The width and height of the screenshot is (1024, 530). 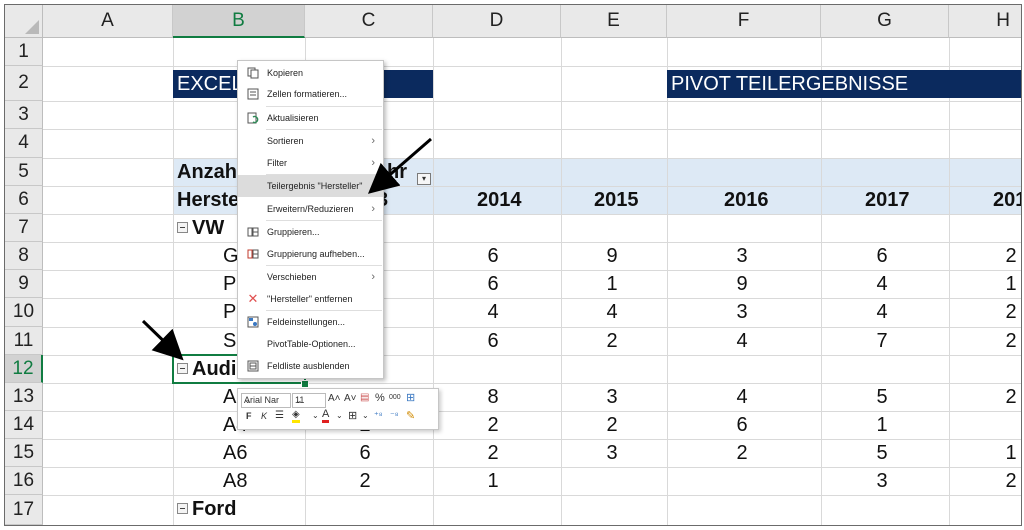 What do you see at coordinates (399, 165) in the screenshot?
I see `arrow-to-subtotal-item` at bounding box center [399, 165].